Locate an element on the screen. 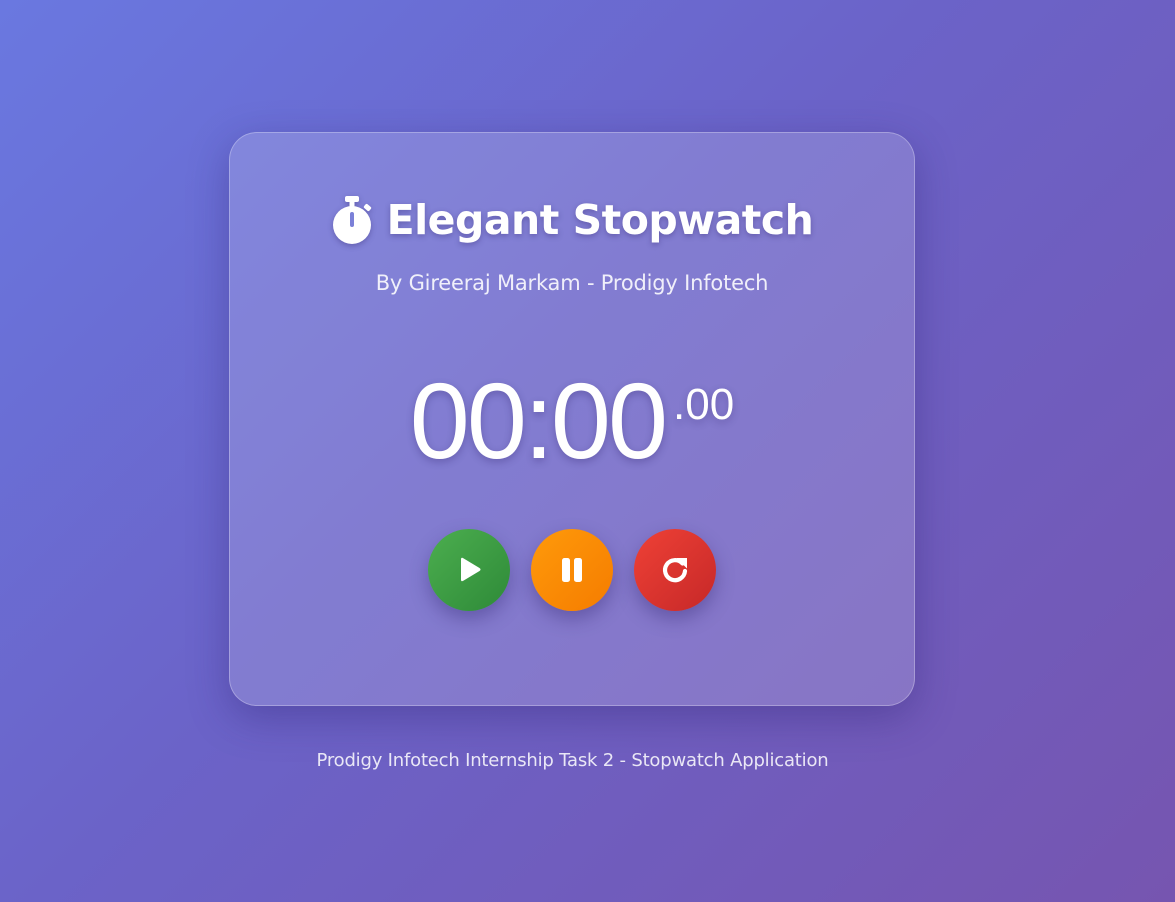 Image resolution: width=1175 pixels, height=902 pixels. play-icon is located at coordinates (469, 570).